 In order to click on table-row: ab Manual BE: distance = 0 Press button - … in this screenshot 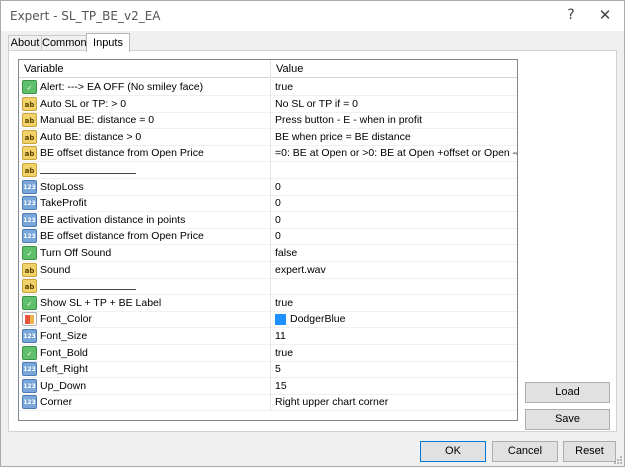, I will do `click(268, 121)`.